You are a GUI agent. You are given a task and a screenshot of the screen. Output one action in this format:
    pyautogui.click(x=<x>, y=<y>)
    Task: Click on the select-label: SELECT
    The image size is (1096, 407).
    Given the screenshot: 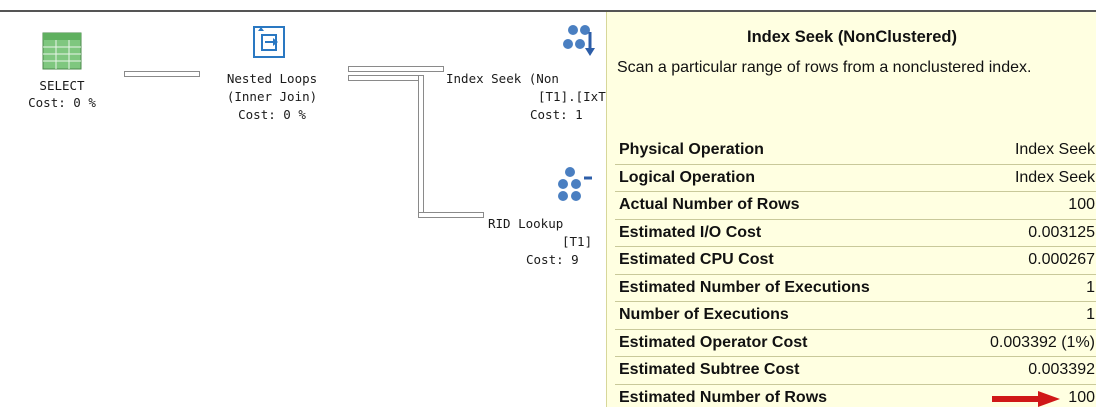 What is the action you would take?
    pyautogui.click(x=62, y=85)
    